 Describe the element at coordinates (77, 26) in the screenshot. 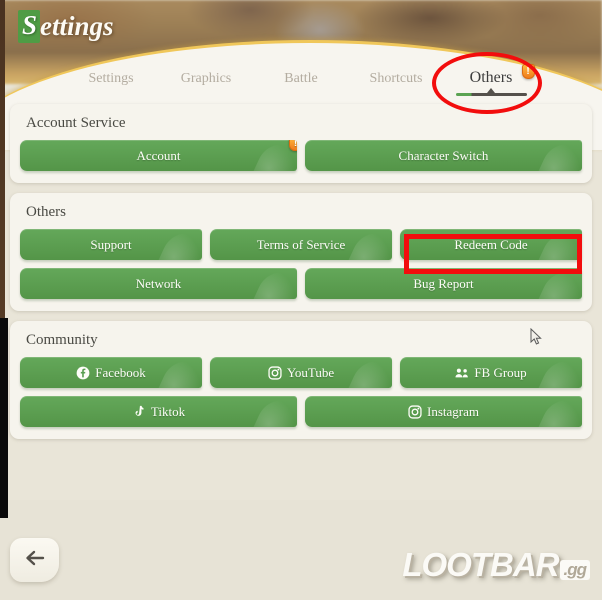

I see `page-title-text: ettings` at that location.